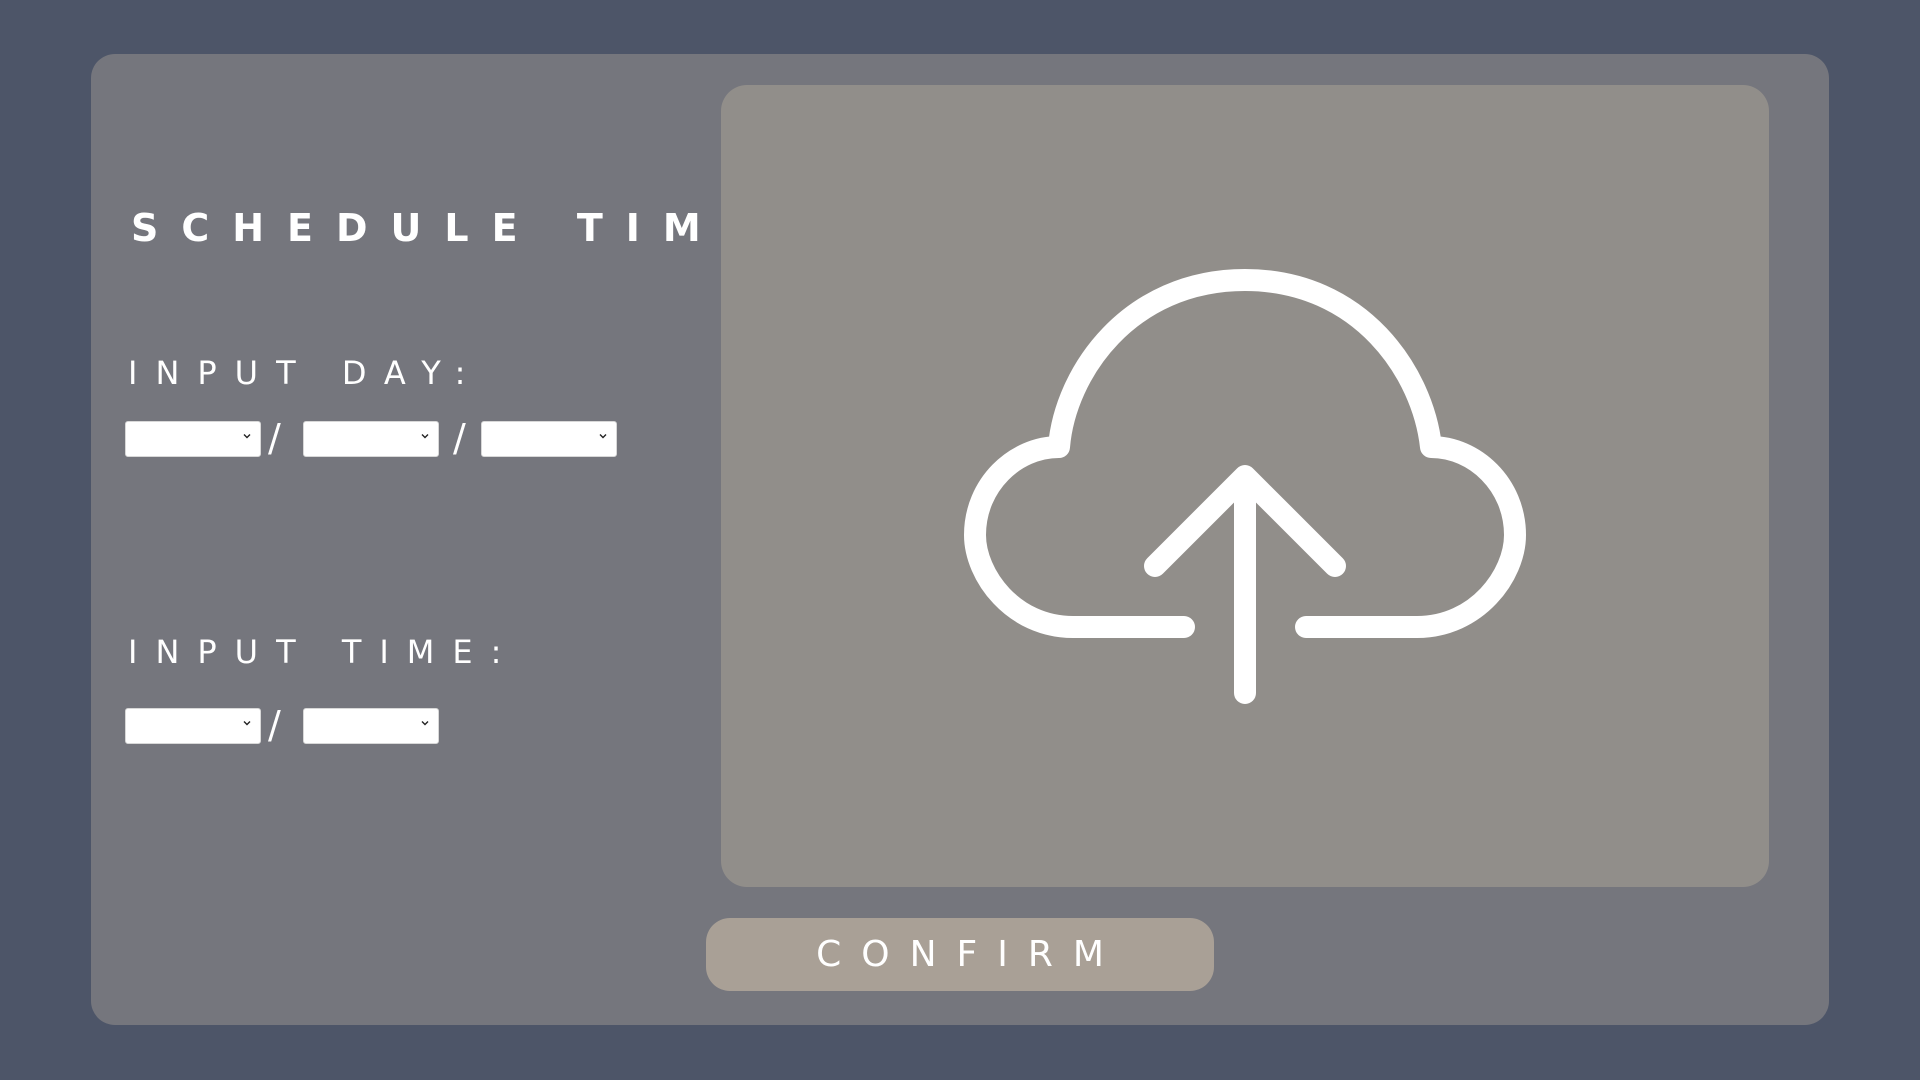 Image resolution: width=1920 pixels, height=1080 pixels. Describe the element at coordinates (193, 726) in the screenshot. I see `time-select-hour` at that location.